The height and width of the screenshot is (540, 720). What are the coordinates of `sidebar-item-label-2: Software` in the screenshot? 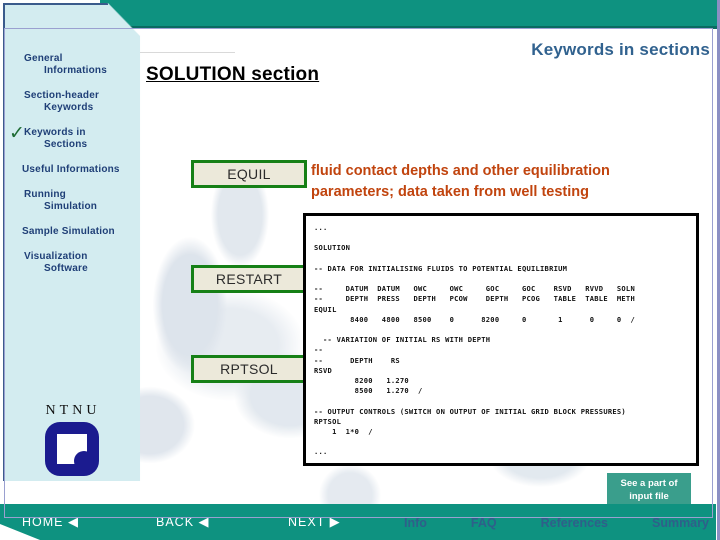 It's located at (66, 268).